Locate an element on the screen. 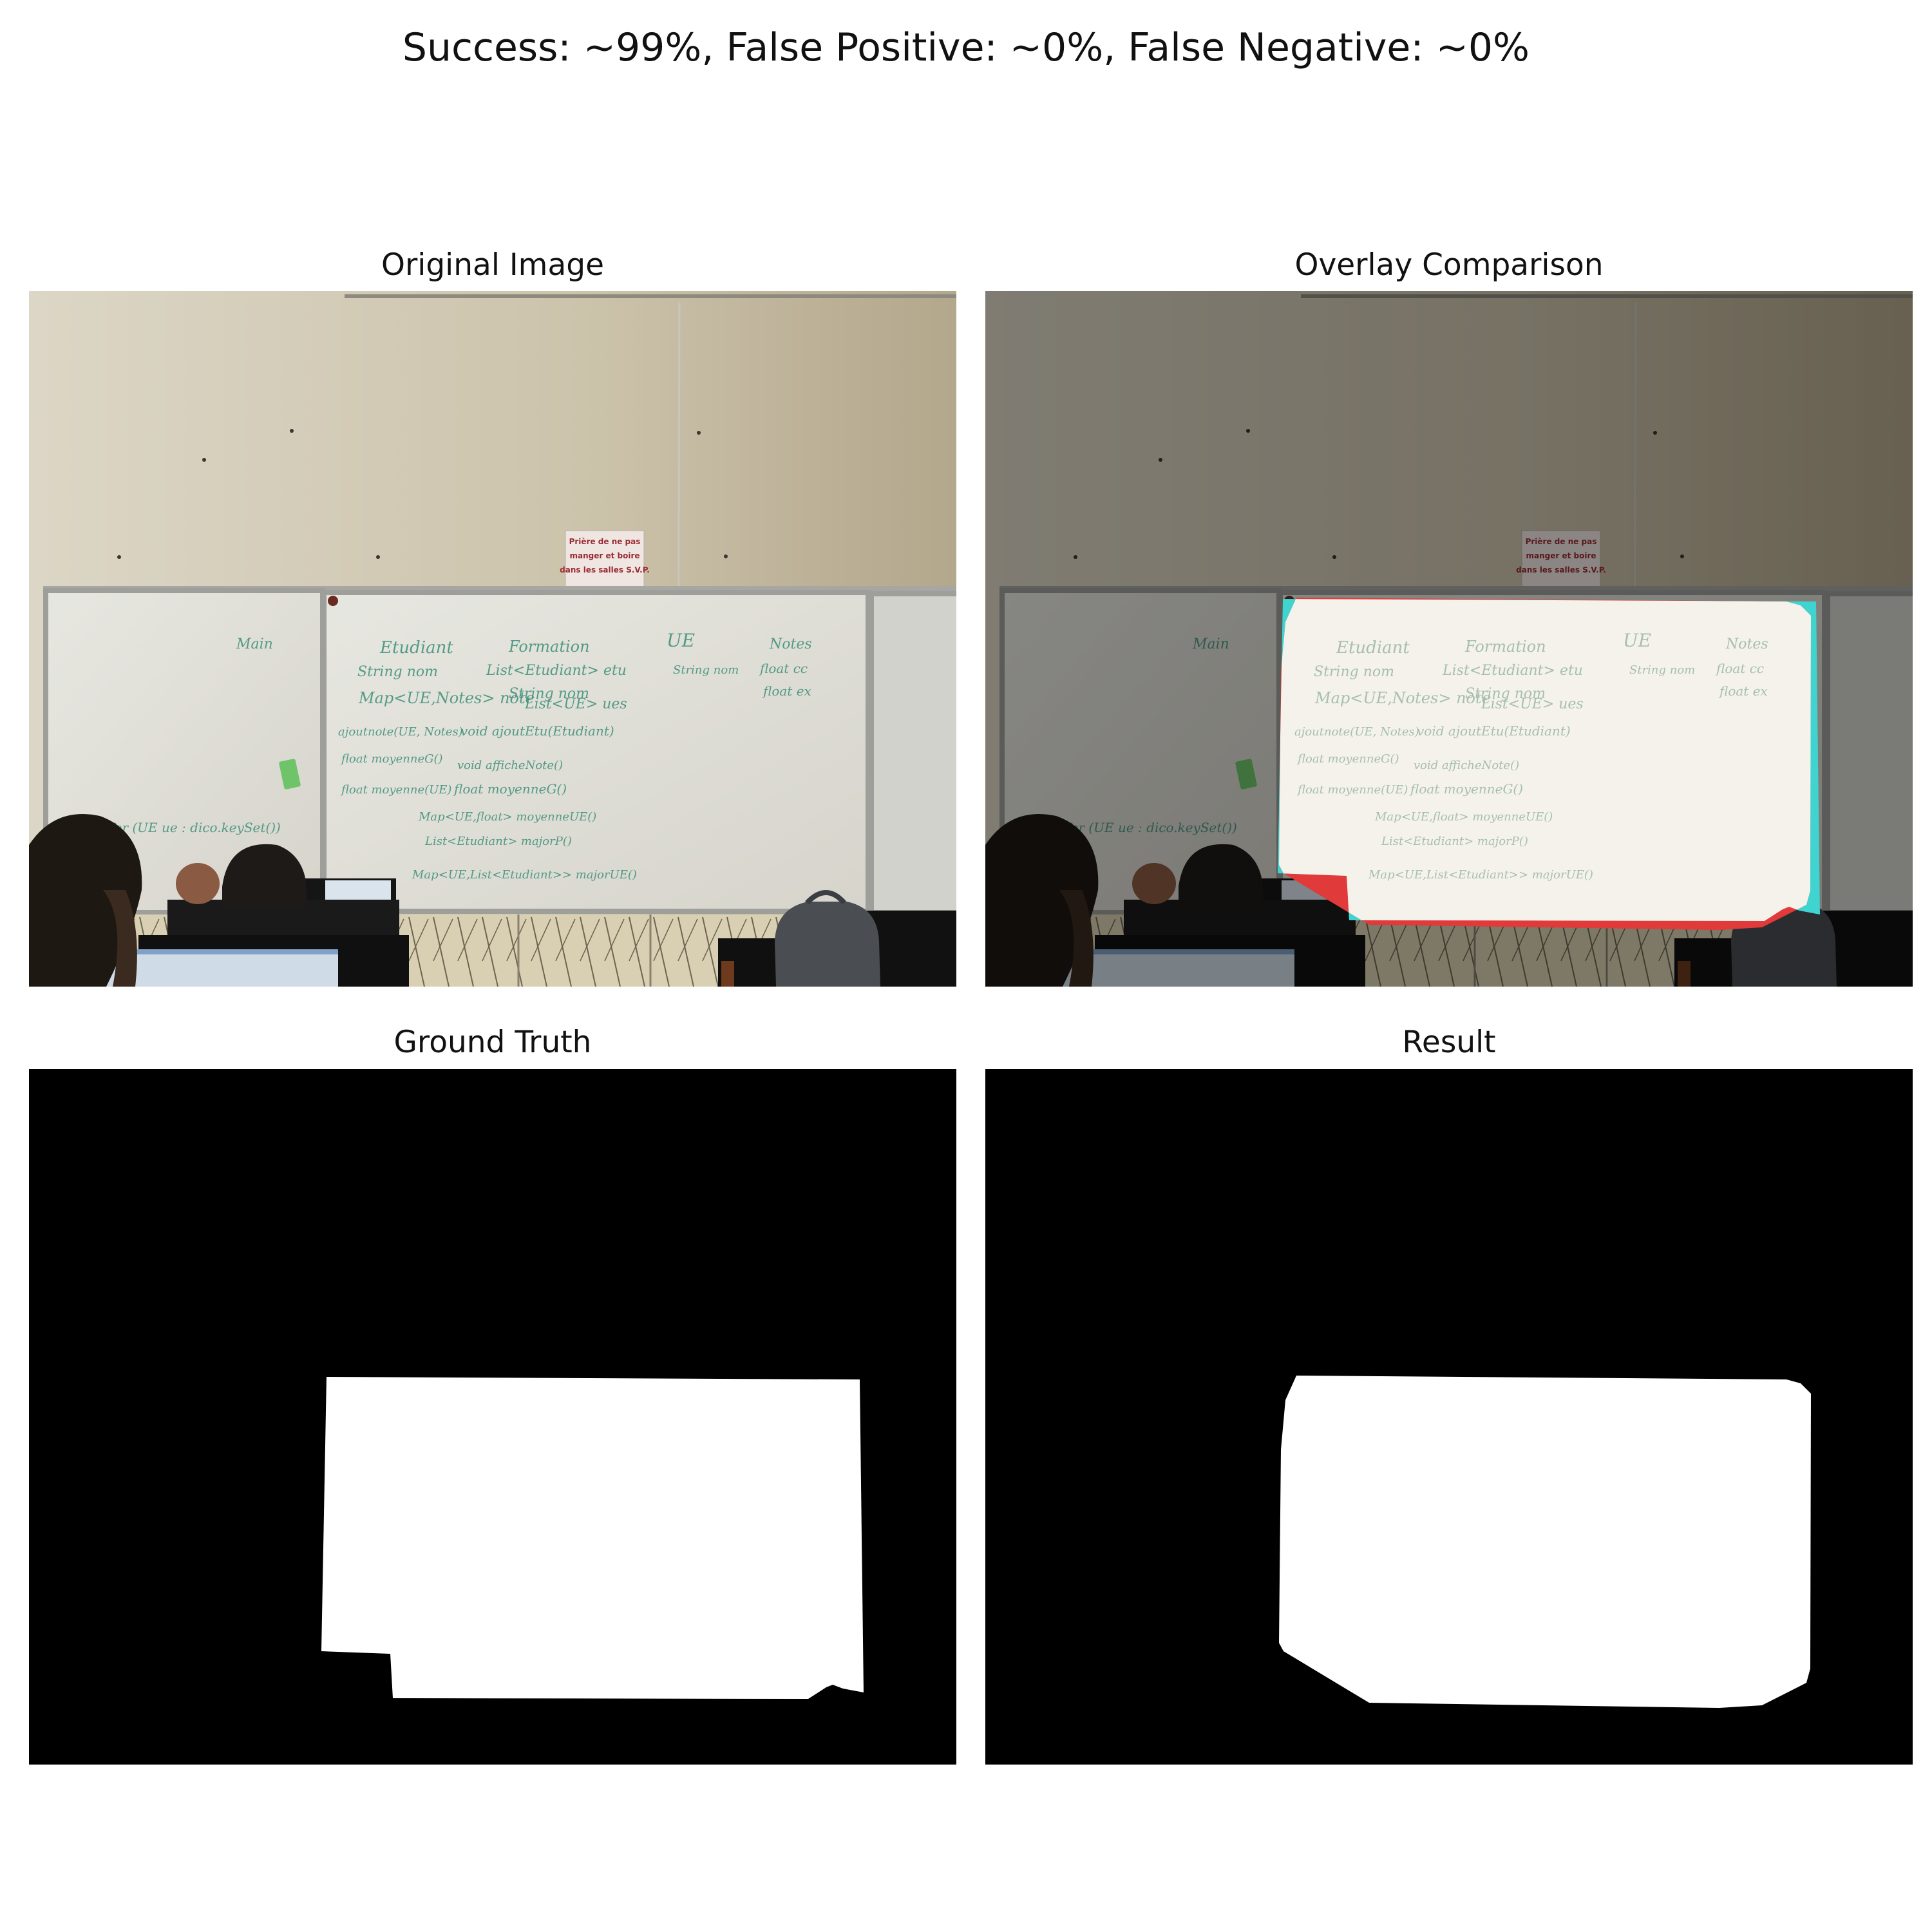 The image size is (1932, 1932). marker-writing: for (UE ue : dico.keySet()) is located at coordinates (194, 827).